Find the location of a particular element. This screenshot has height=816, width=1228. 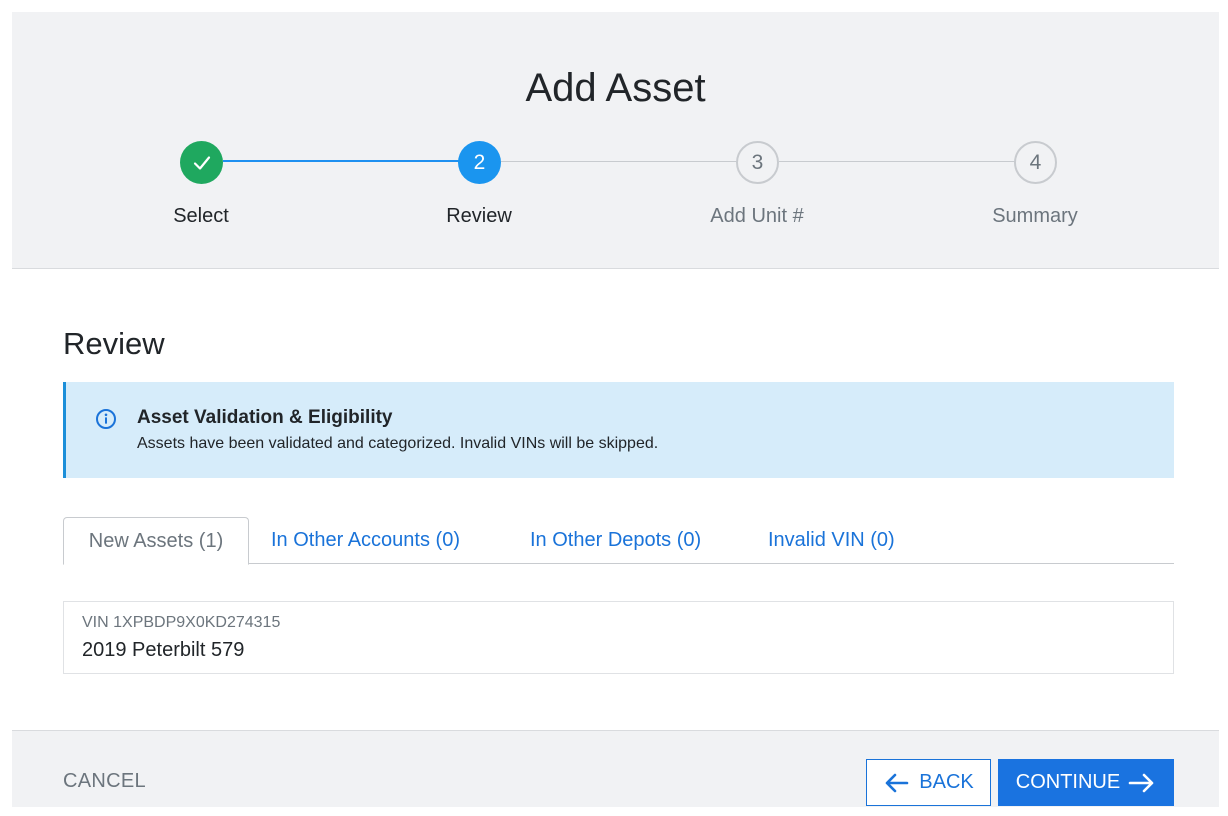

step-1-indicator is located at coordinates (201, 162).